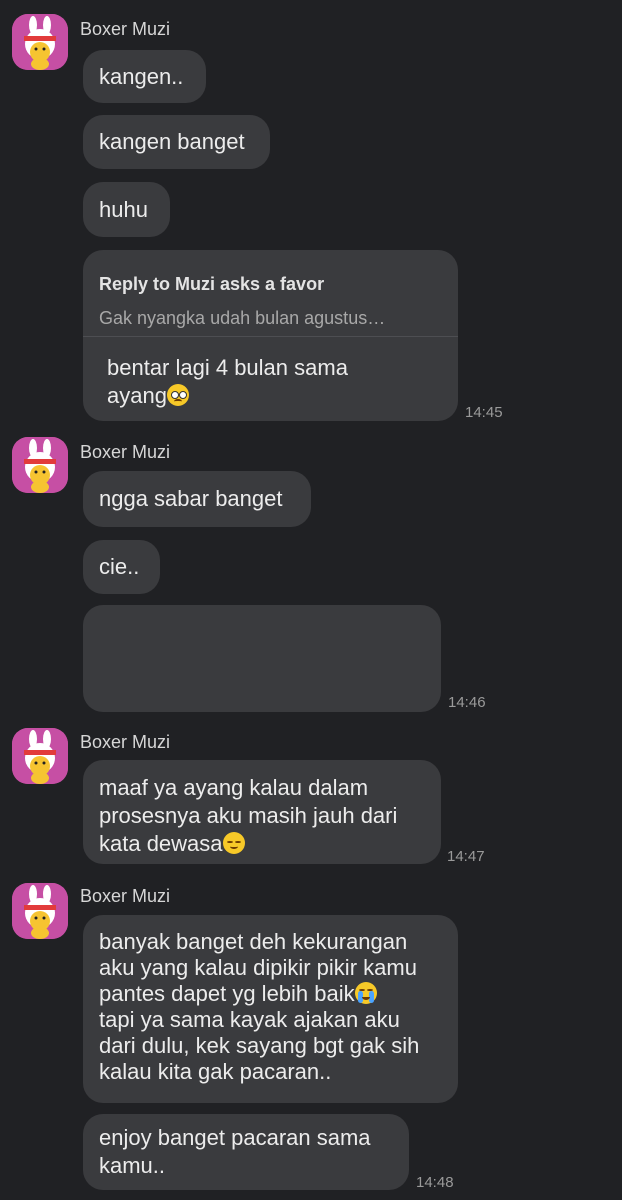  I want to click on blank-message-bubble, so click(262, 658).